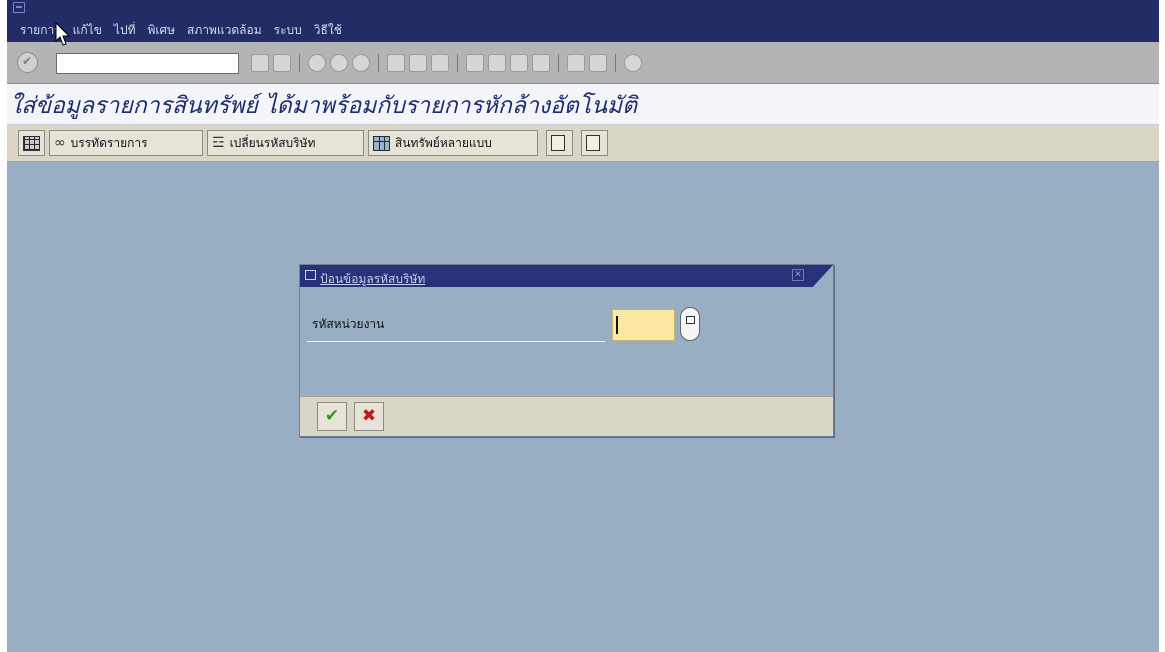 This screenshot has width=1165, height=652. I want to click on table-icon, so click(381, 143).